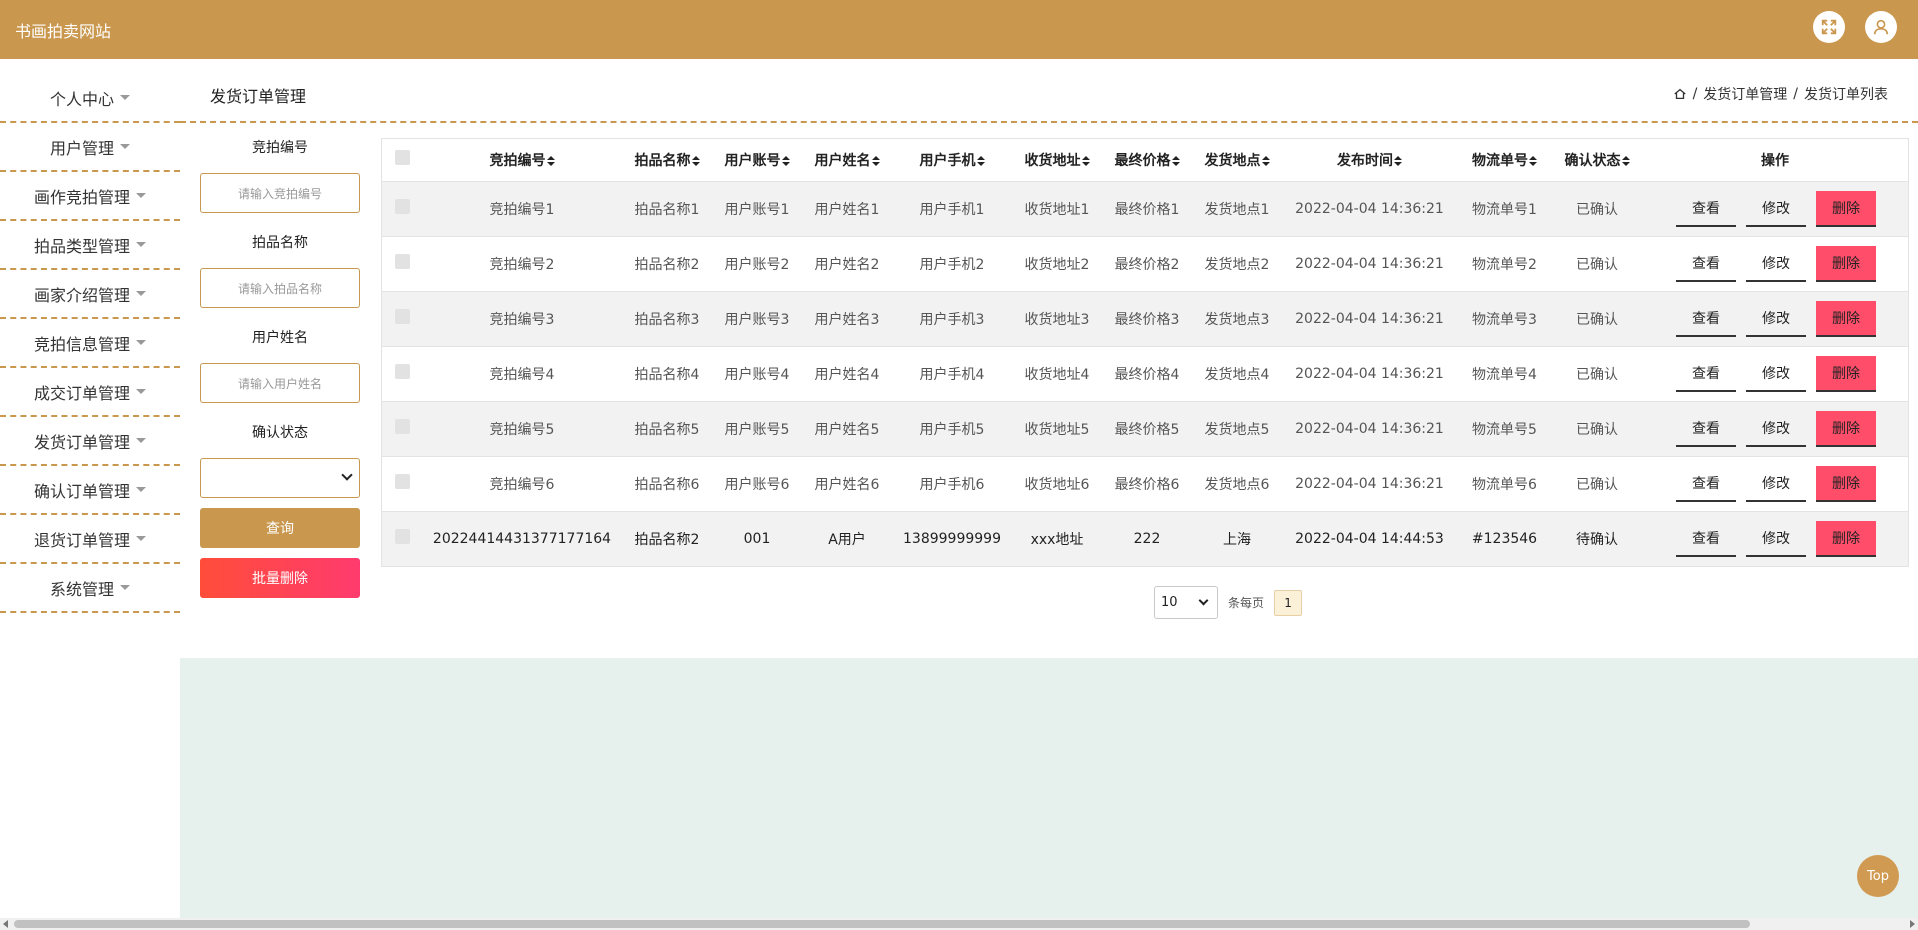 Image resolution: width=1918 pixels, height=930 pixels. I want to click on batch-delete-button: 批量删除, so click(280, 578).